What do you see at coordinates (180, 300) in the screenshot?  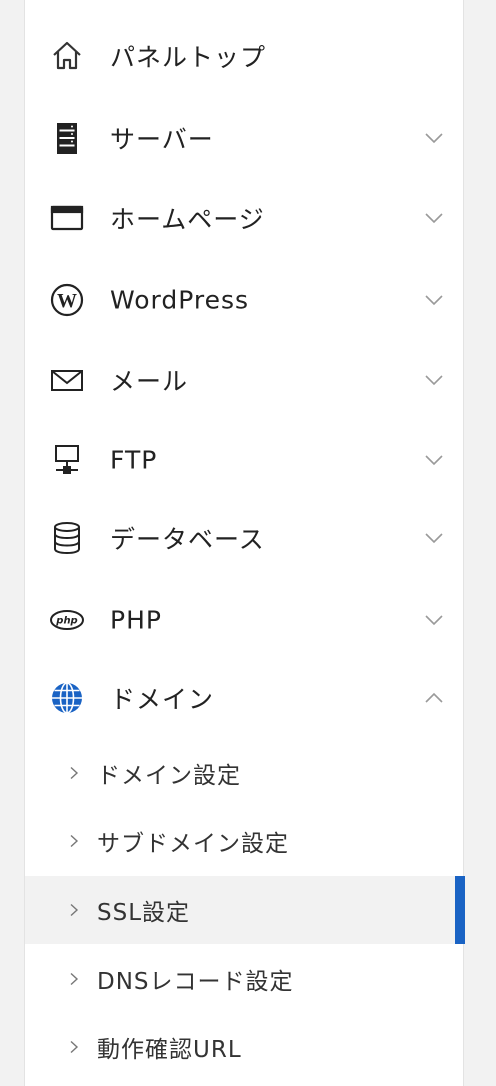 I see `menu-item-label: WordPress` at bounding box center [180, 300].